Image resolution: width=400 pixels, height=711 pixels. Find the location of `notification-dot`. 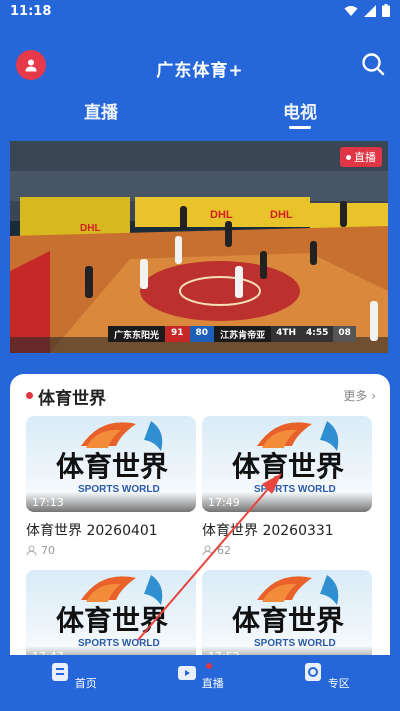

notification-dot is located at coordinates (209, 666).